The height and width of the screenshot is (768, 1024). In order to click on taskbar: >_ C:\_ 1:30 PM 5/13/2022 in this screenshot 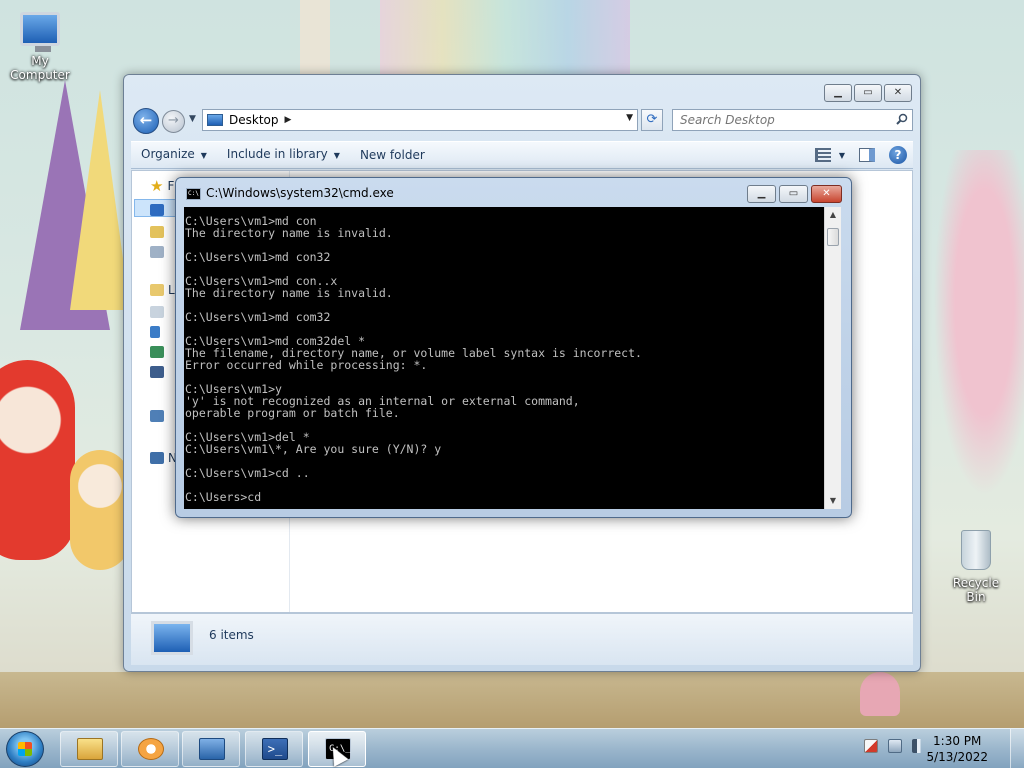, I will do `click(512, 748)`.